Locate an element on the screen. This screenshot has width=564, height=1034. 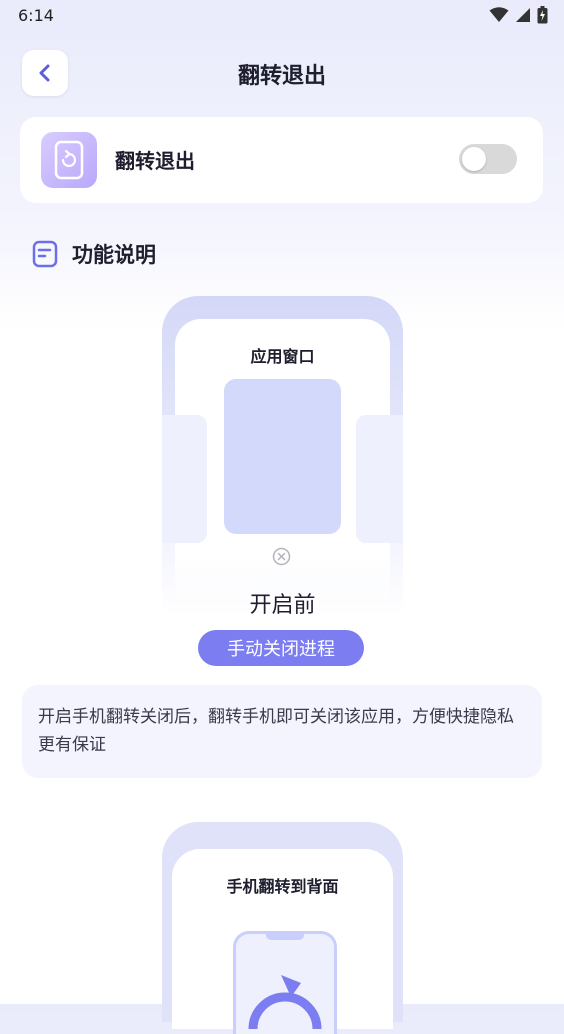
toggle-knob is located at coordinates (474, 159).